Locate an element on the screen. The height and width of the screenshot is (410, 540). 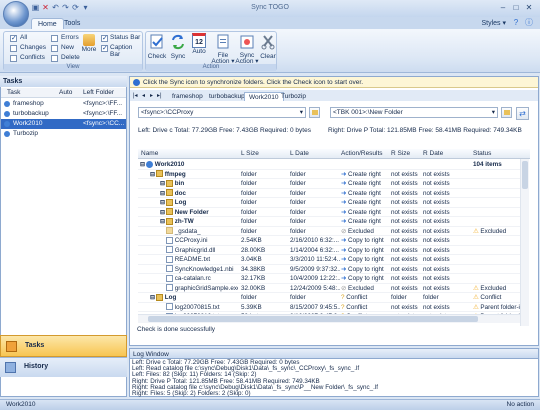
vertical-scroll-thumb is located at coordinates (525, 175).